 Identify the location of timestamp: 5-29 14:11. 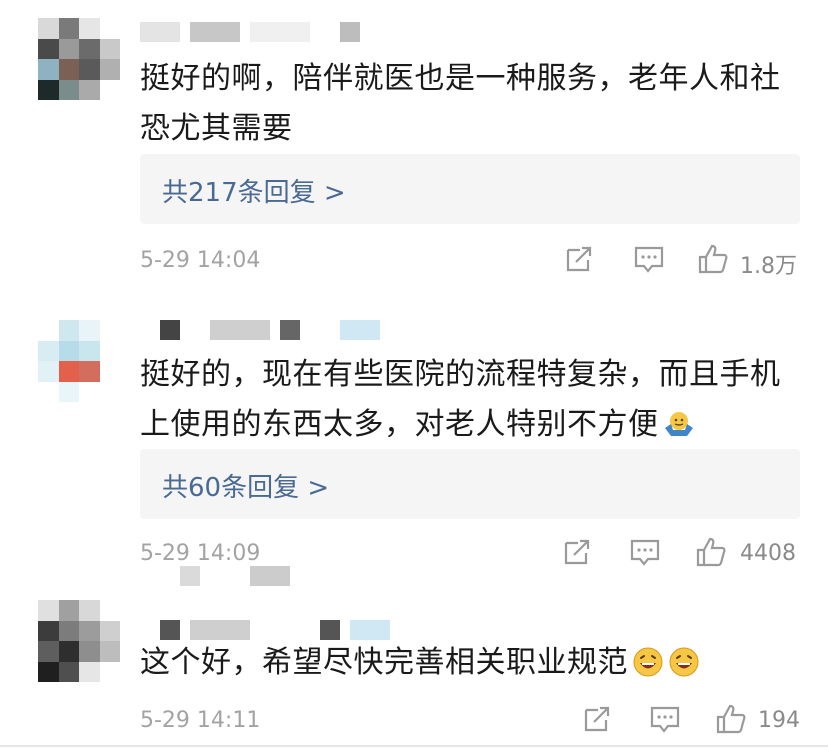
(200, 720).